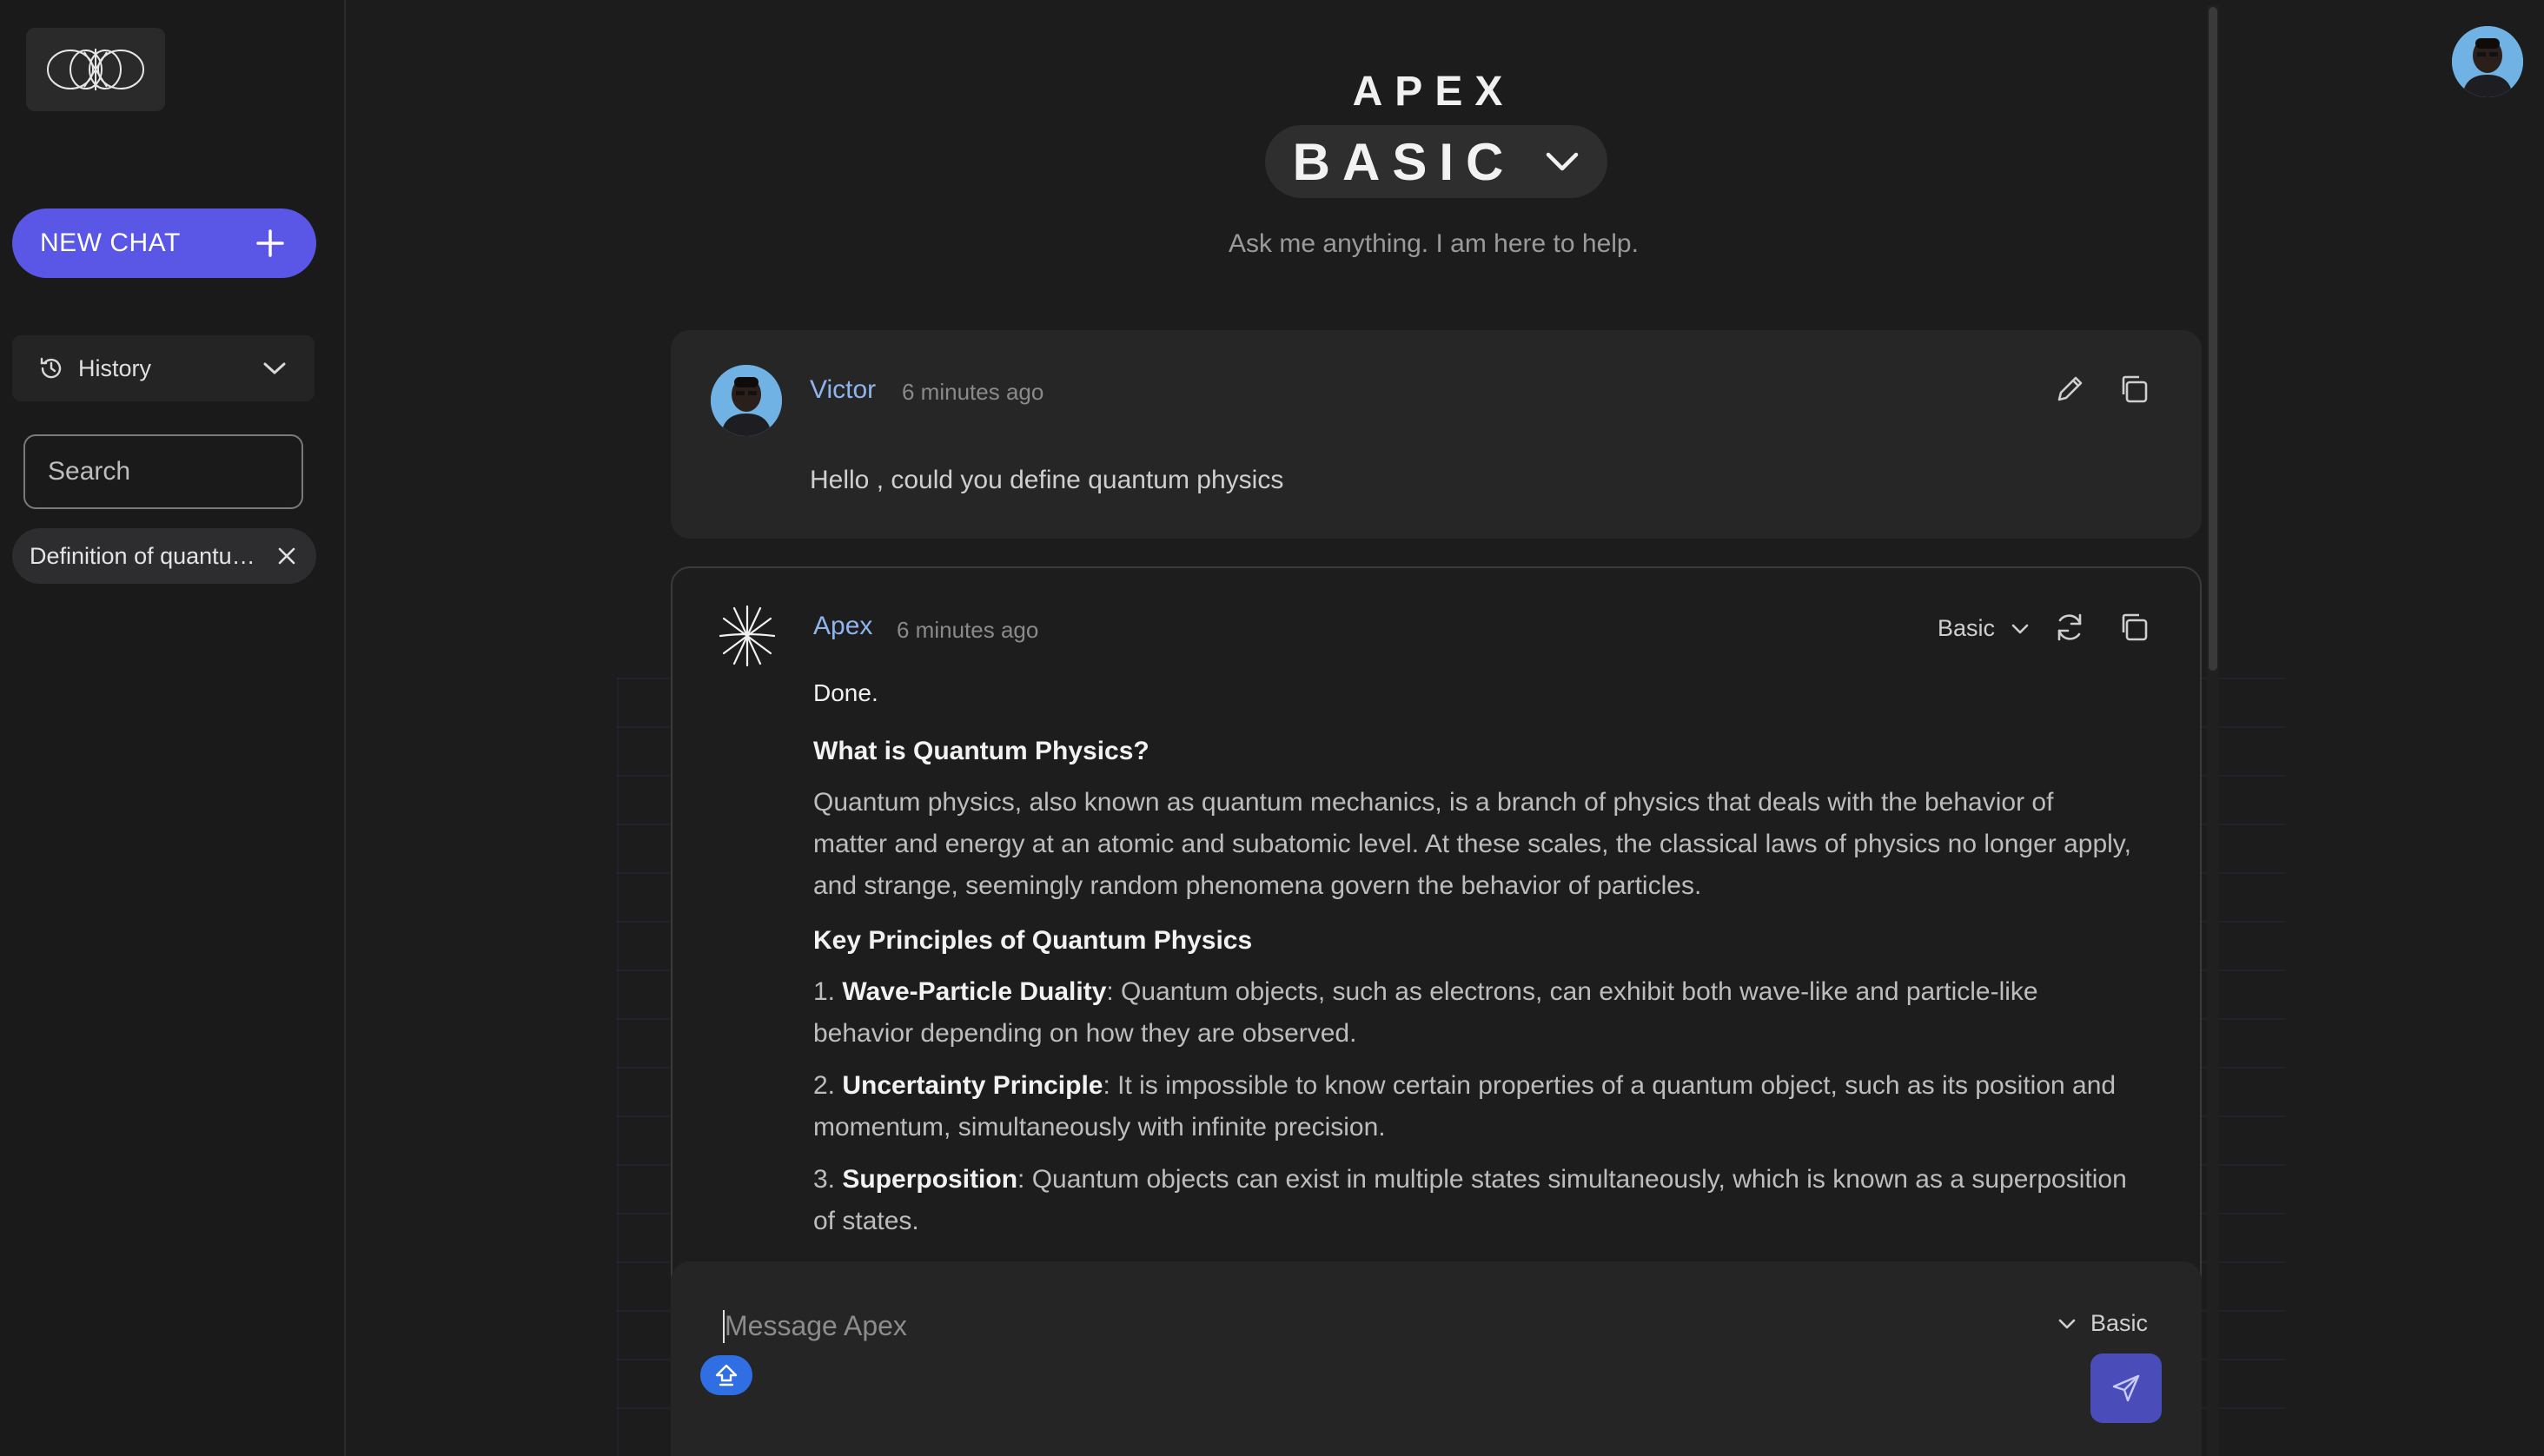 The height and width of the screenshot is (1456, 2544). I want to click on user-message-text: Hello , could you define quantum physics, so click(1047, 480).